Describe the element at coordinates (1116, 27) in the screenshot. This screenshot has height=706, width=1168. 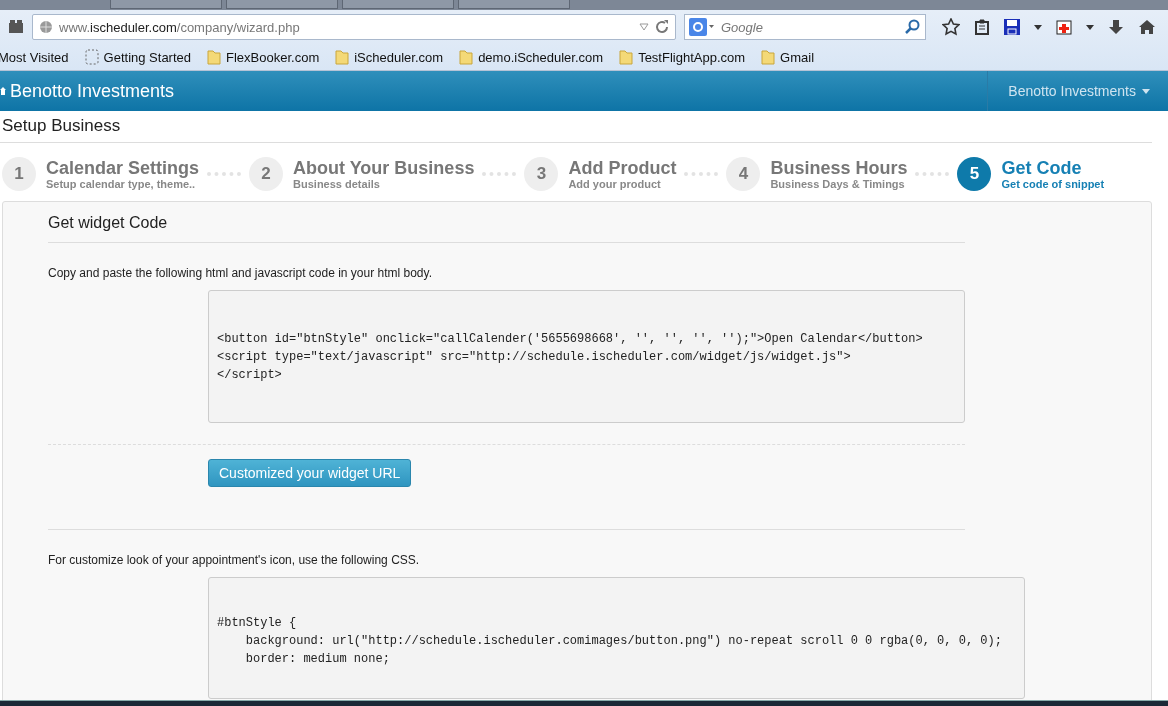
I see `download-icon` at that location.